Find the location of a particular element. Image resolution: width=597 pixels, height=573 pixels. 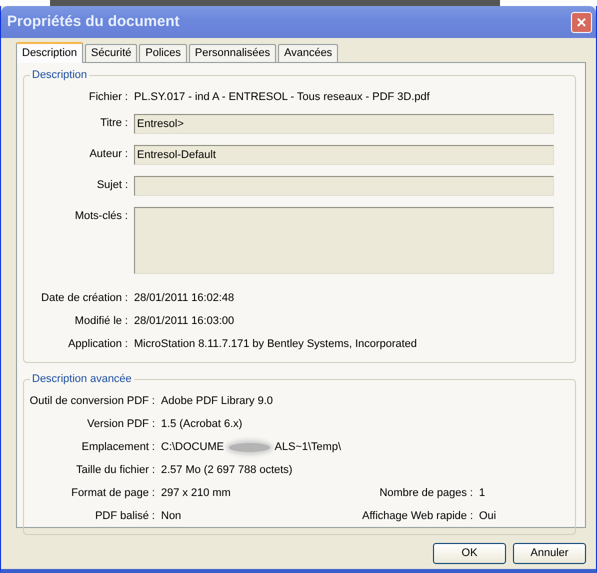

field-label: Date de création : is located at coordinates (84, 298).